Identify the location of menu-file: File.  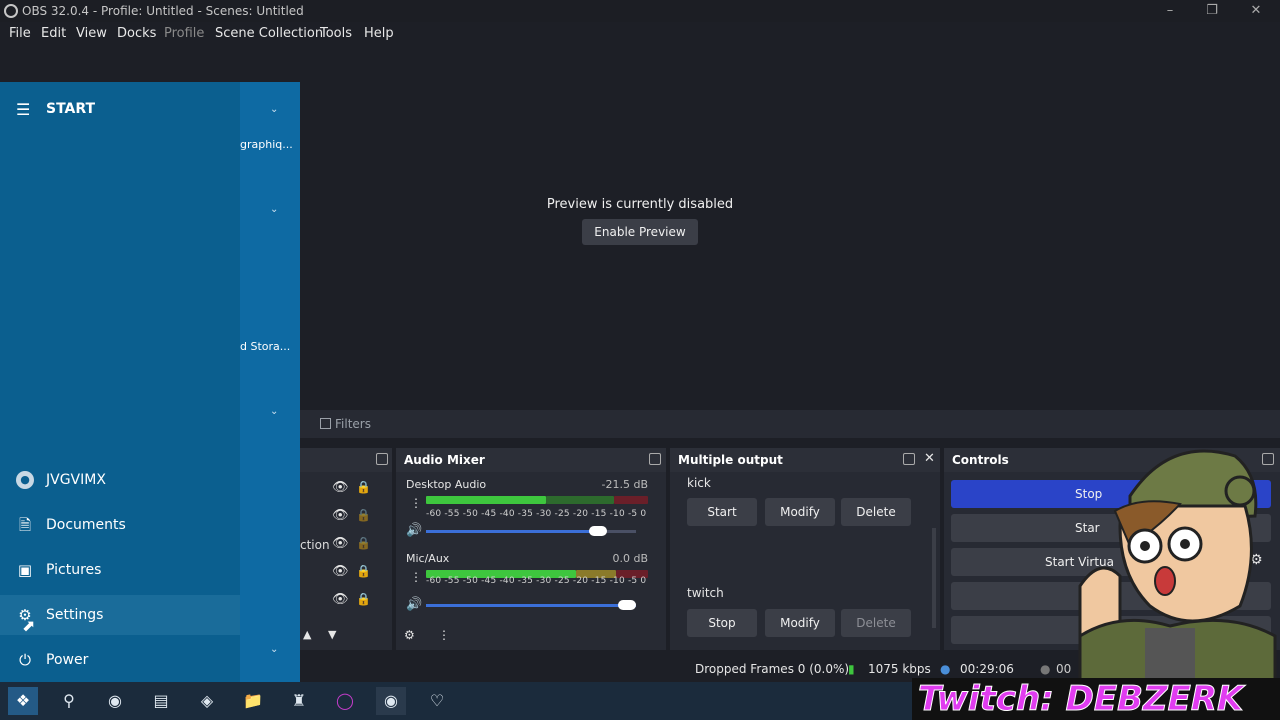
(20, 34).